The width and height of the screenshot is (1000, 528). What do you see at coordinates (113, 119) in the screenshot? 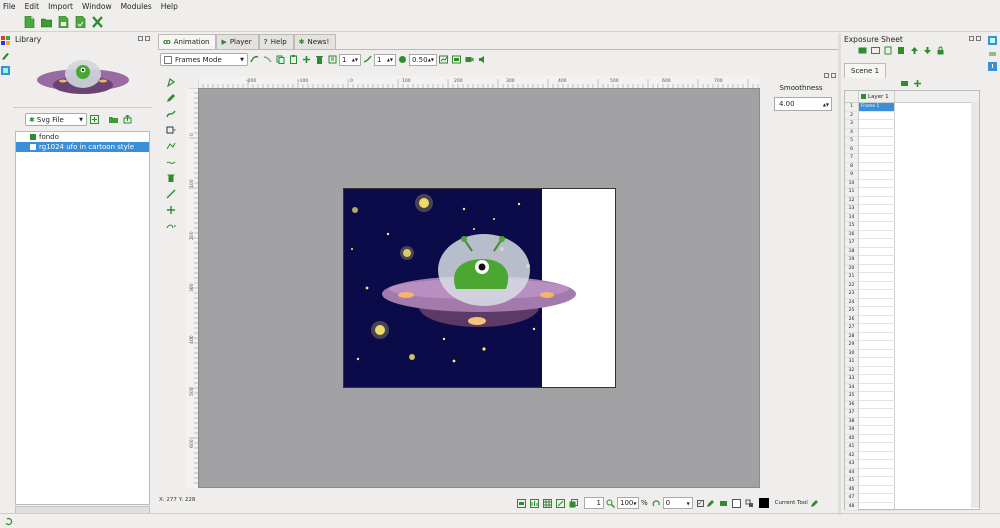
I see `new-folder-icon` at bounding box center [113, 119].